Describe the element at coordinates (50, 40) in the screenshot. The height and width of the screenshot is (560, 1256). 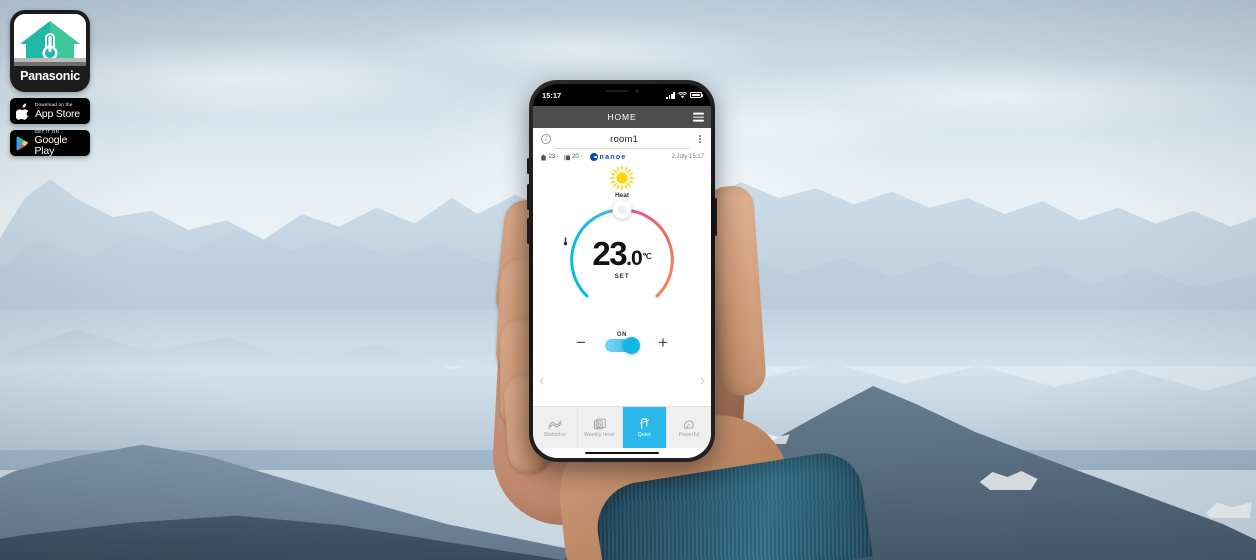
I see `house-thermometer-icon` at that location.